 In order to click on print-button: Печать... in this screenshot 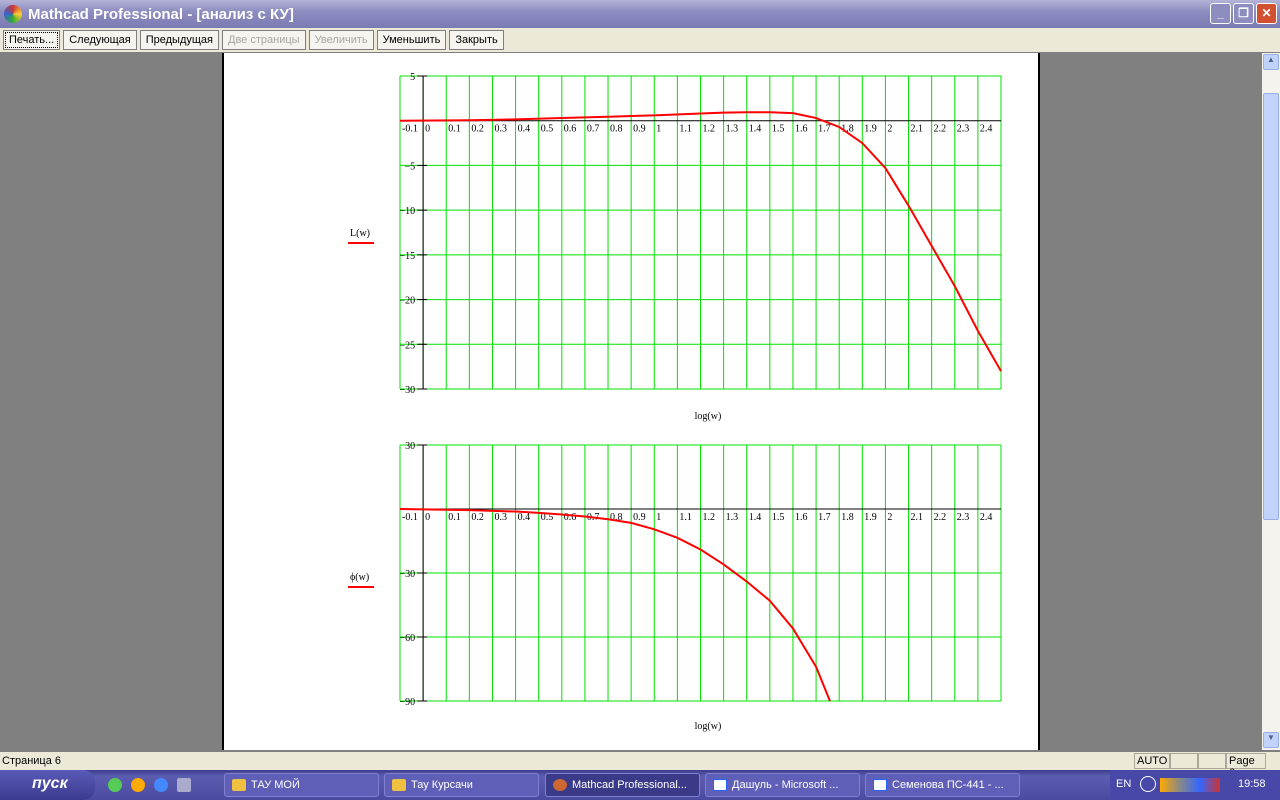, I will do `click(32, 40)`.